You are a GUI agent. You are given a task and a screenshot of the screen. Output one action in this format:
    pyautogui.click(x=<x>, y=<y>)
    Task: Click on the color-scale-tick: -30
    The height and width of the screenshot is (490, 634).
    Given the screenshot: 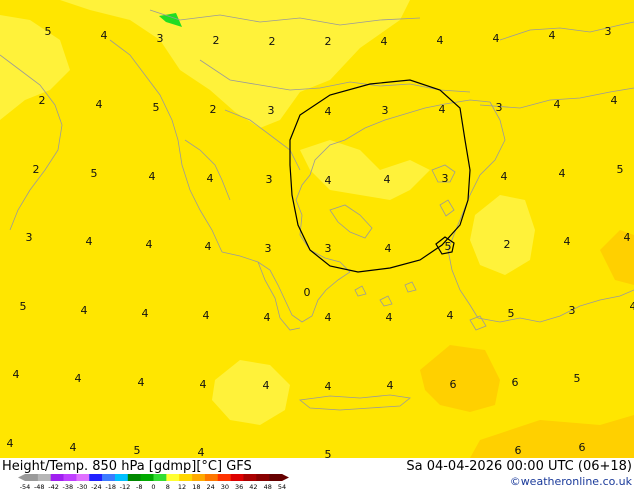 What is the action you would take?
    pyautogui.click(x=82, y=486)
    